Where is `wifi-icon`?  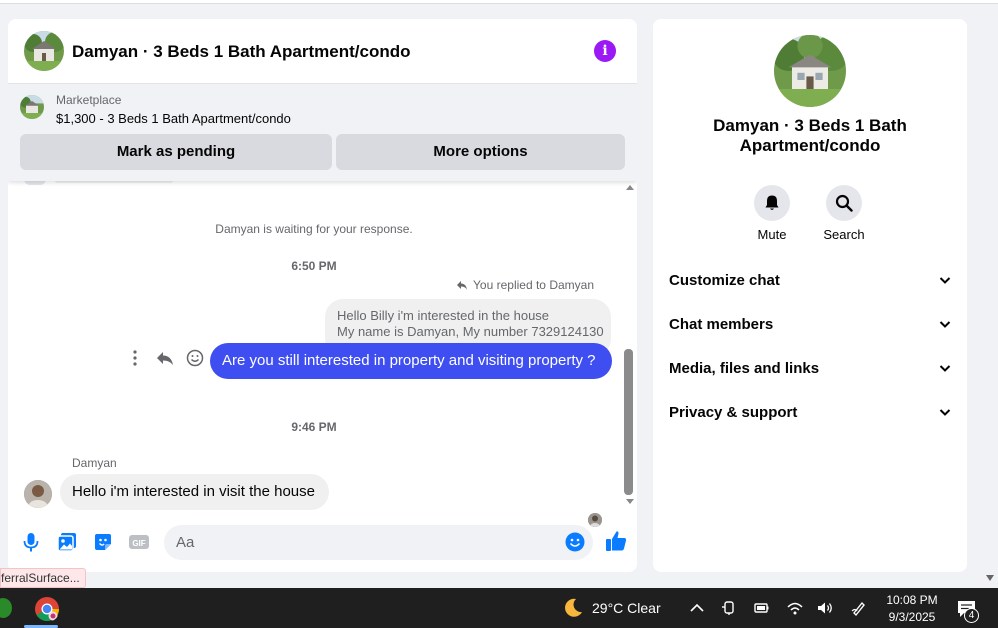
wifi-icon is located at coordinates (795, 608).